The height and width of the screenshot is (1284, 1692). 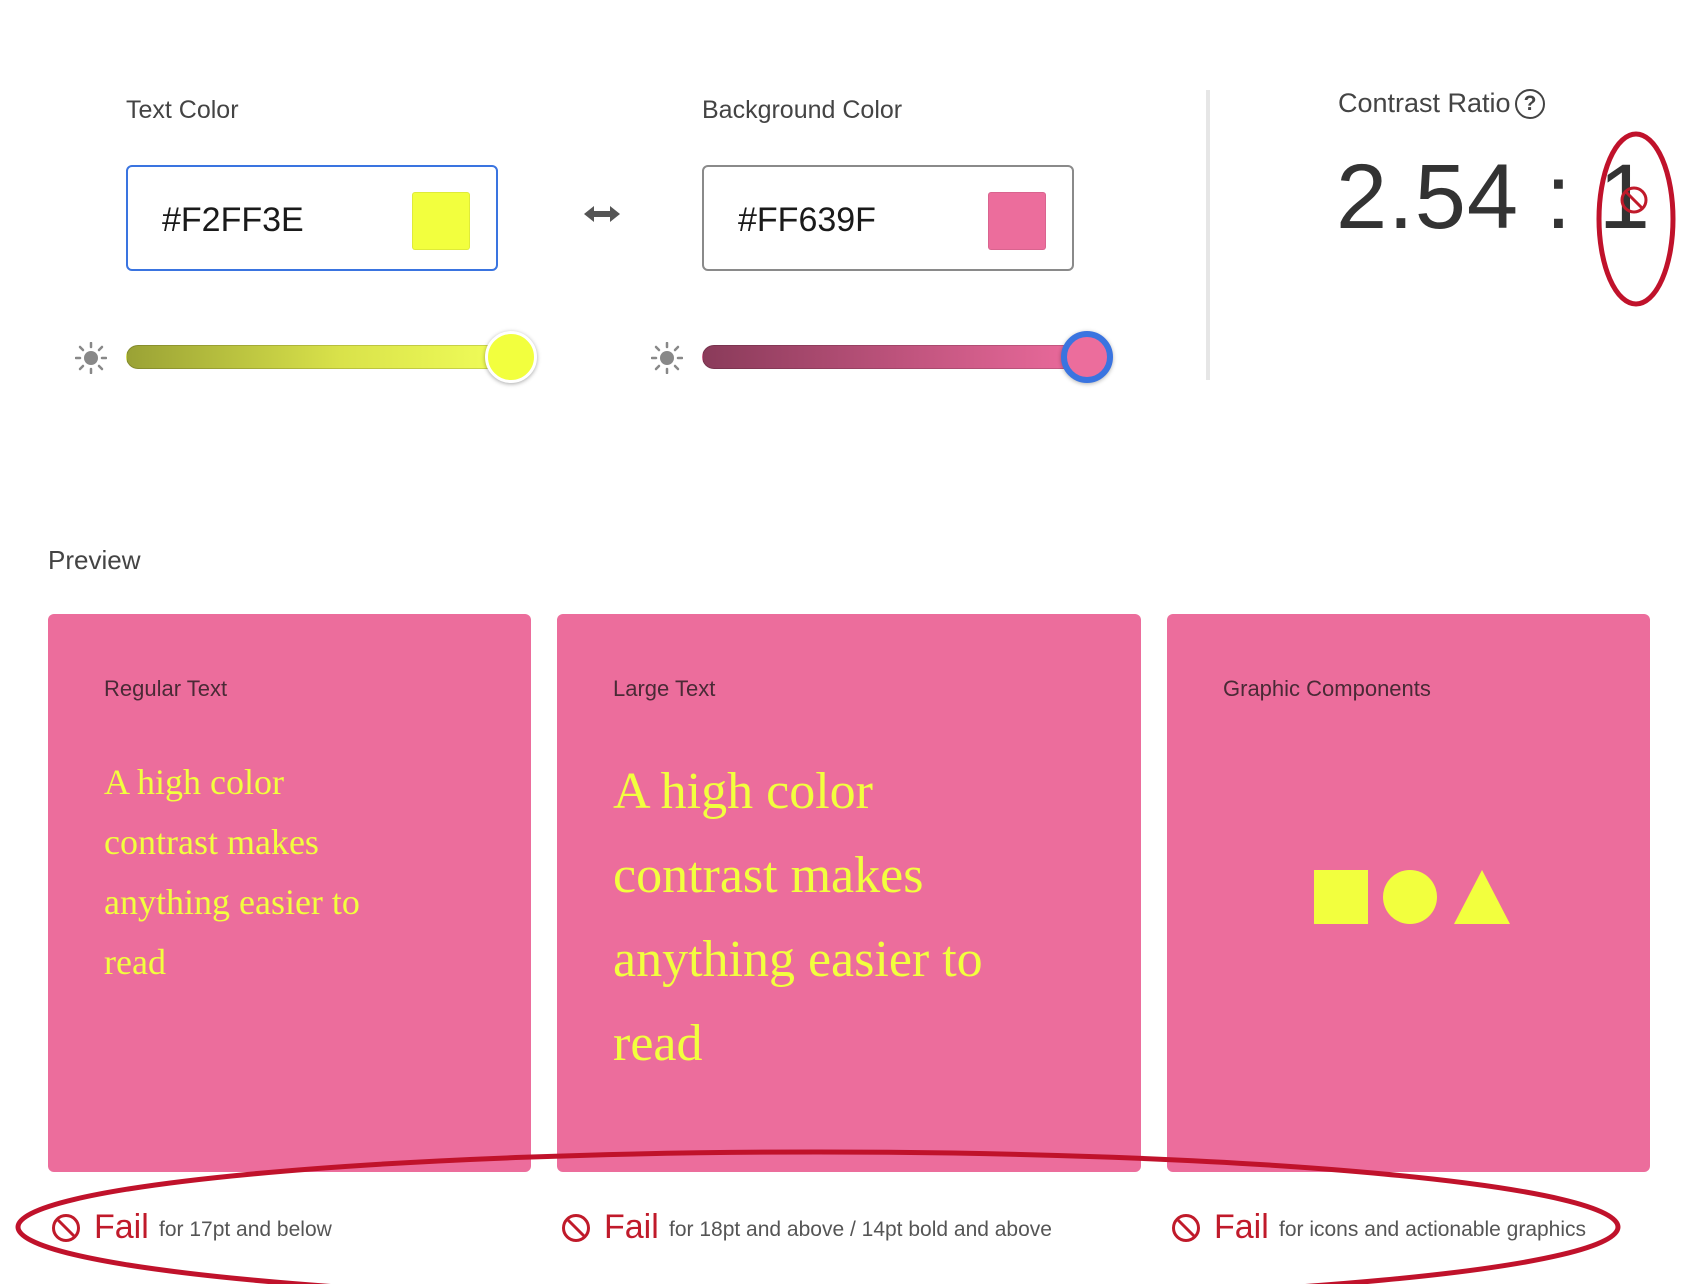 What do you see at coordinates (1493, 197) in the screenshot?
I see `contrast-ratio-value: 2.54 : 1` at bounding box center [1493, 197].